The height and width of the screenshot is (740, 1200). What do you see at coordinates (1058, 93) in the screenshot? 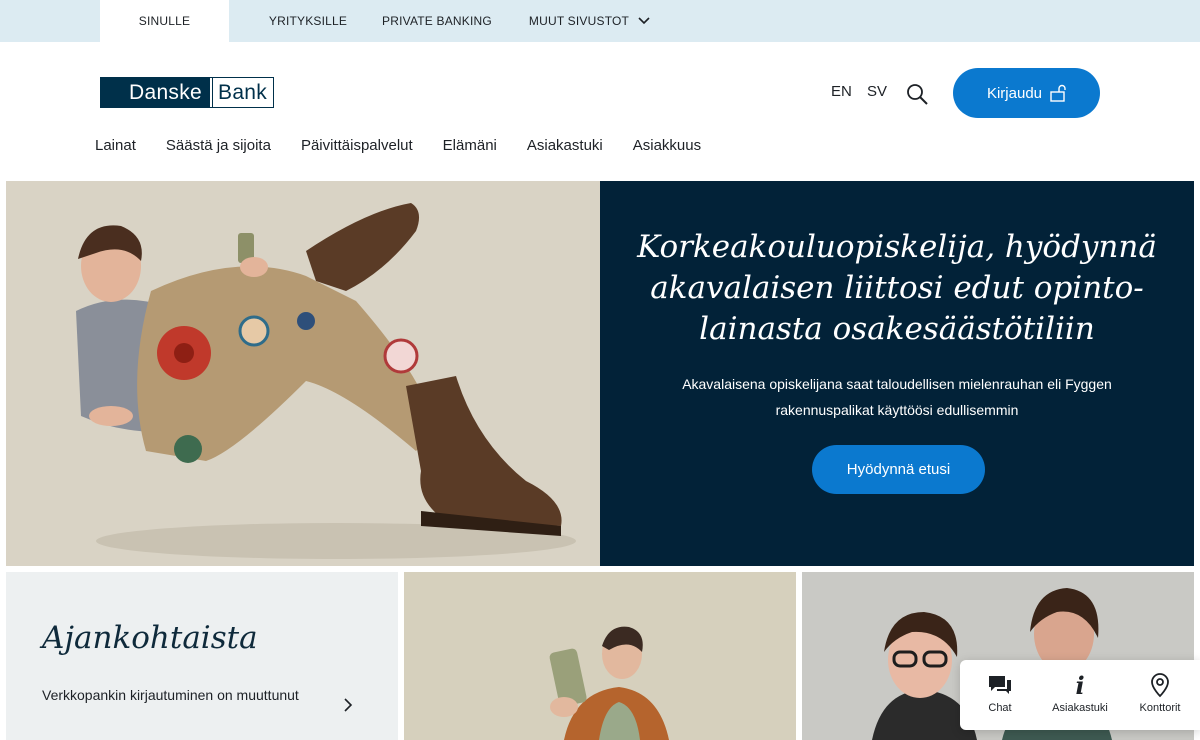
I see `unlock-icon` at bounding box center [1058, 93].